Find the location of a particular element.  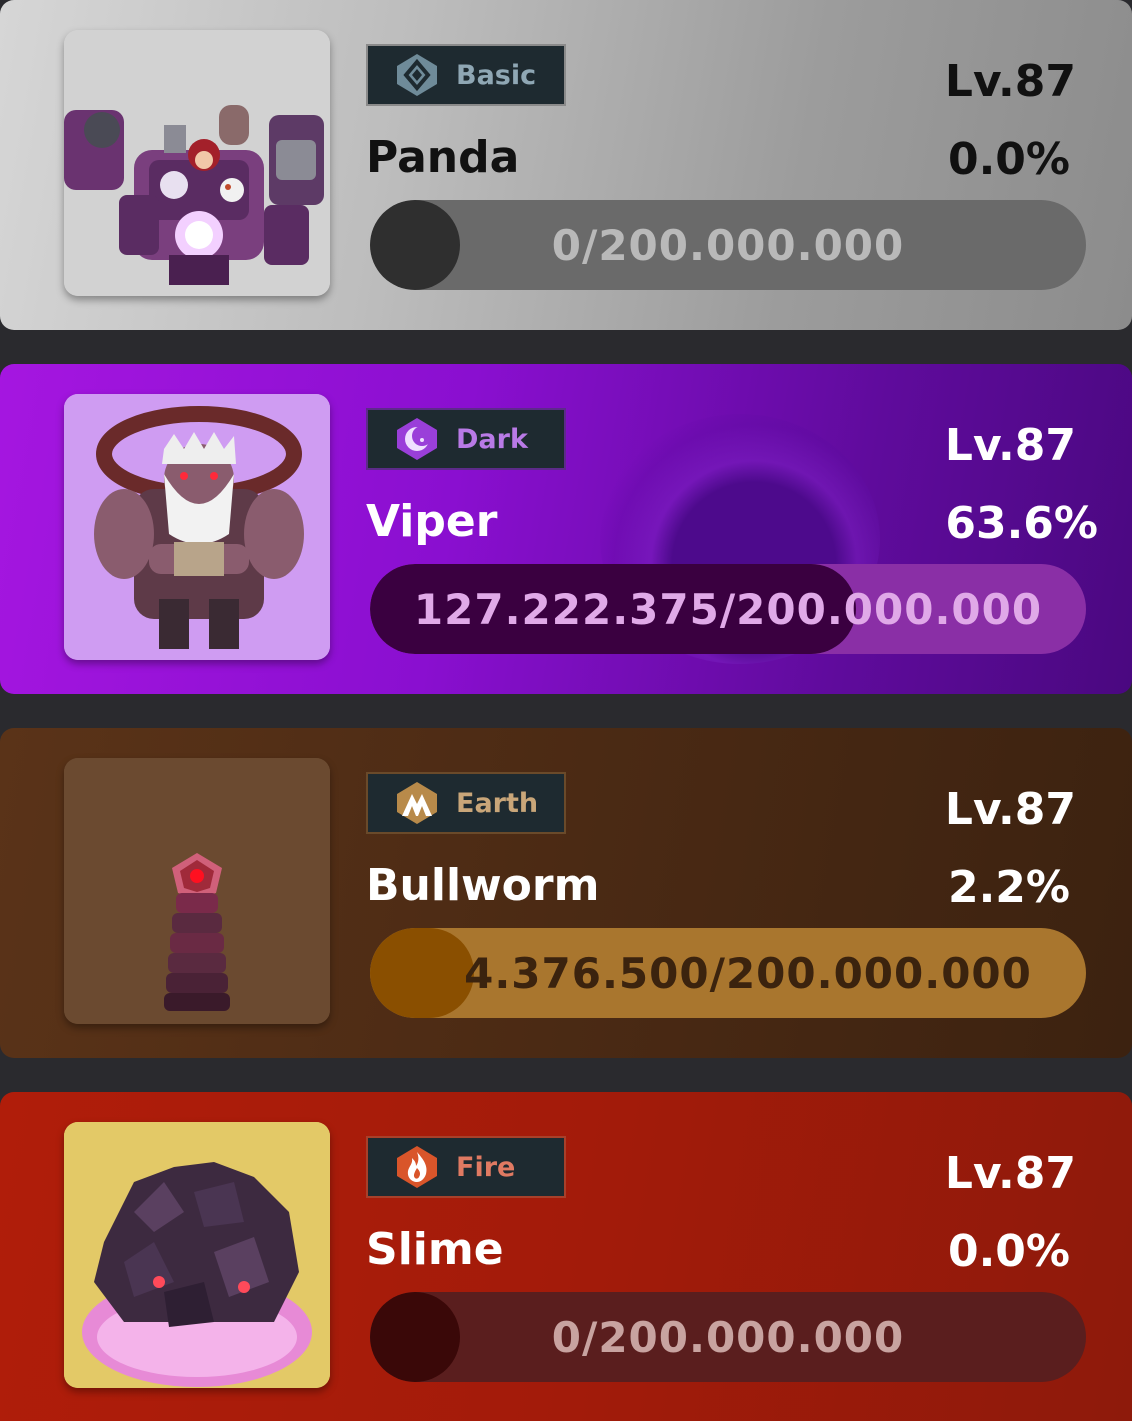

element-badge-fire: Fire is located at coordinates (466, 1167).